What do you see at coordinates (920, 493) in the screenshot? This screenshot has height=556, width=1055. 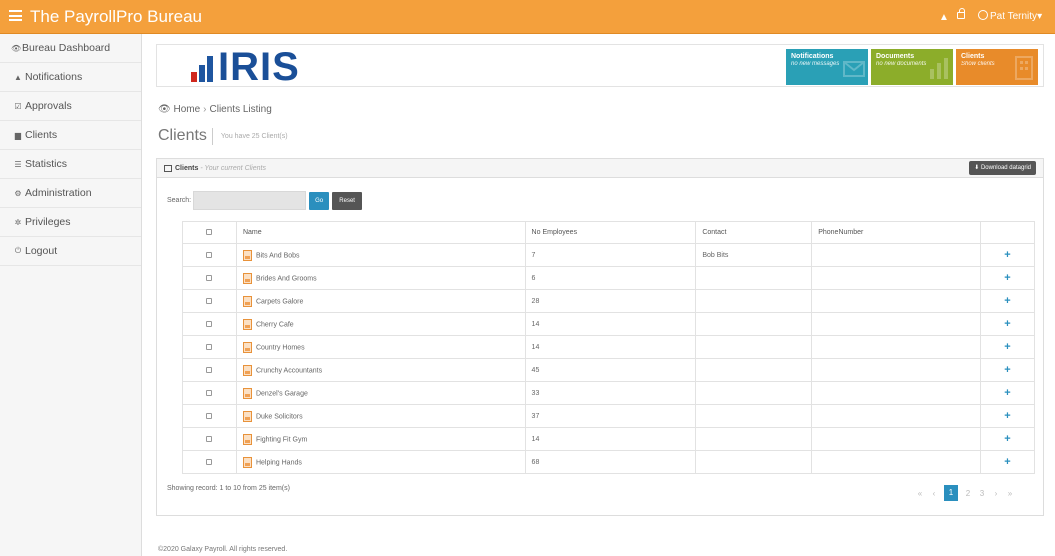 I see `first-page-button: «` at bounding box center [920, 493].